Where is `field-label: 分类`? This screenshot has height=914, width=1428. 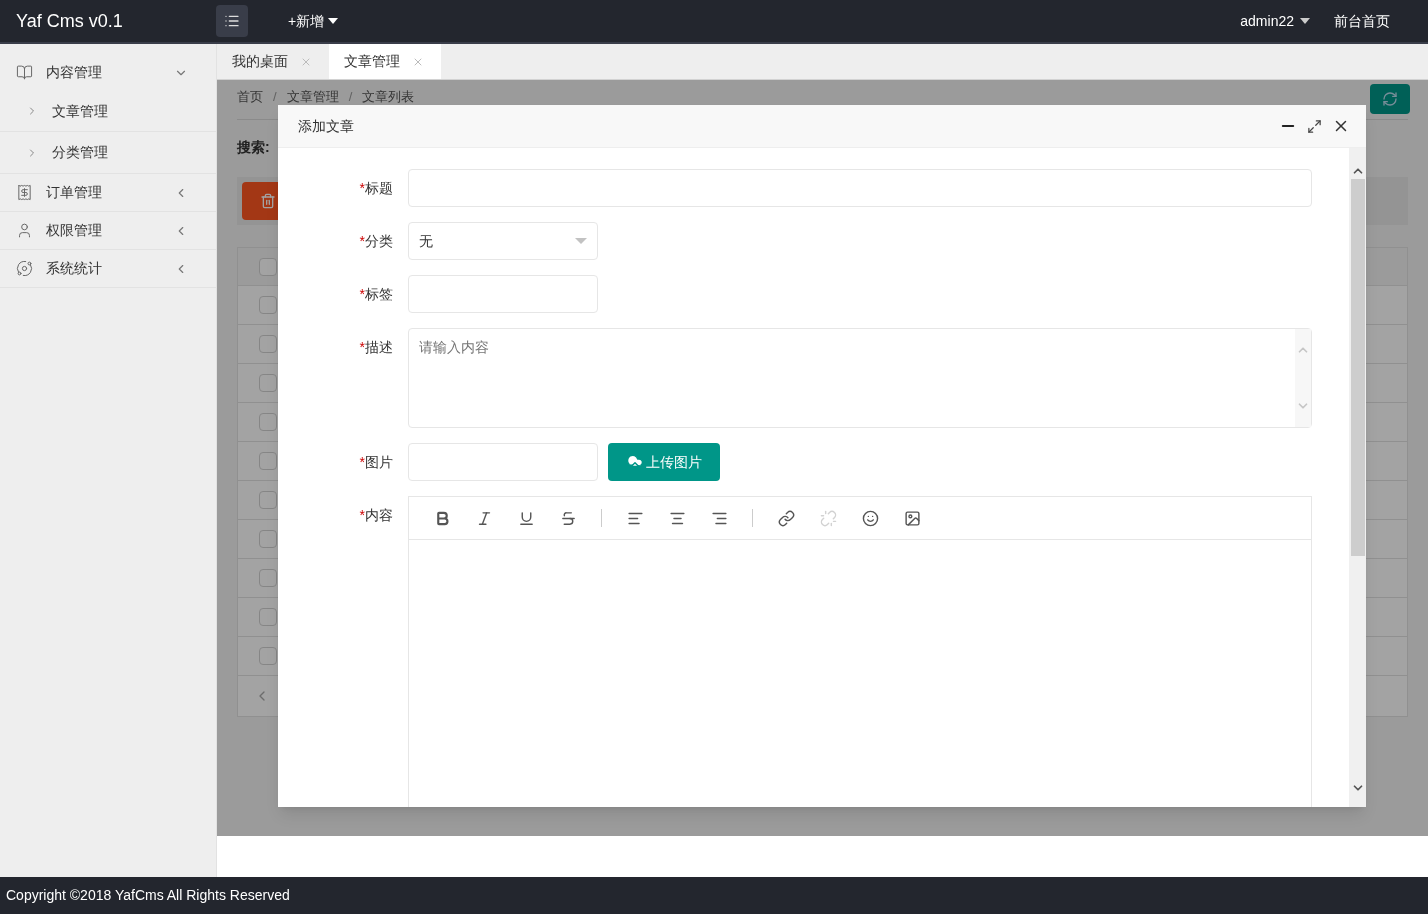 field-label: 分类 is located at coordinates (379, 241).